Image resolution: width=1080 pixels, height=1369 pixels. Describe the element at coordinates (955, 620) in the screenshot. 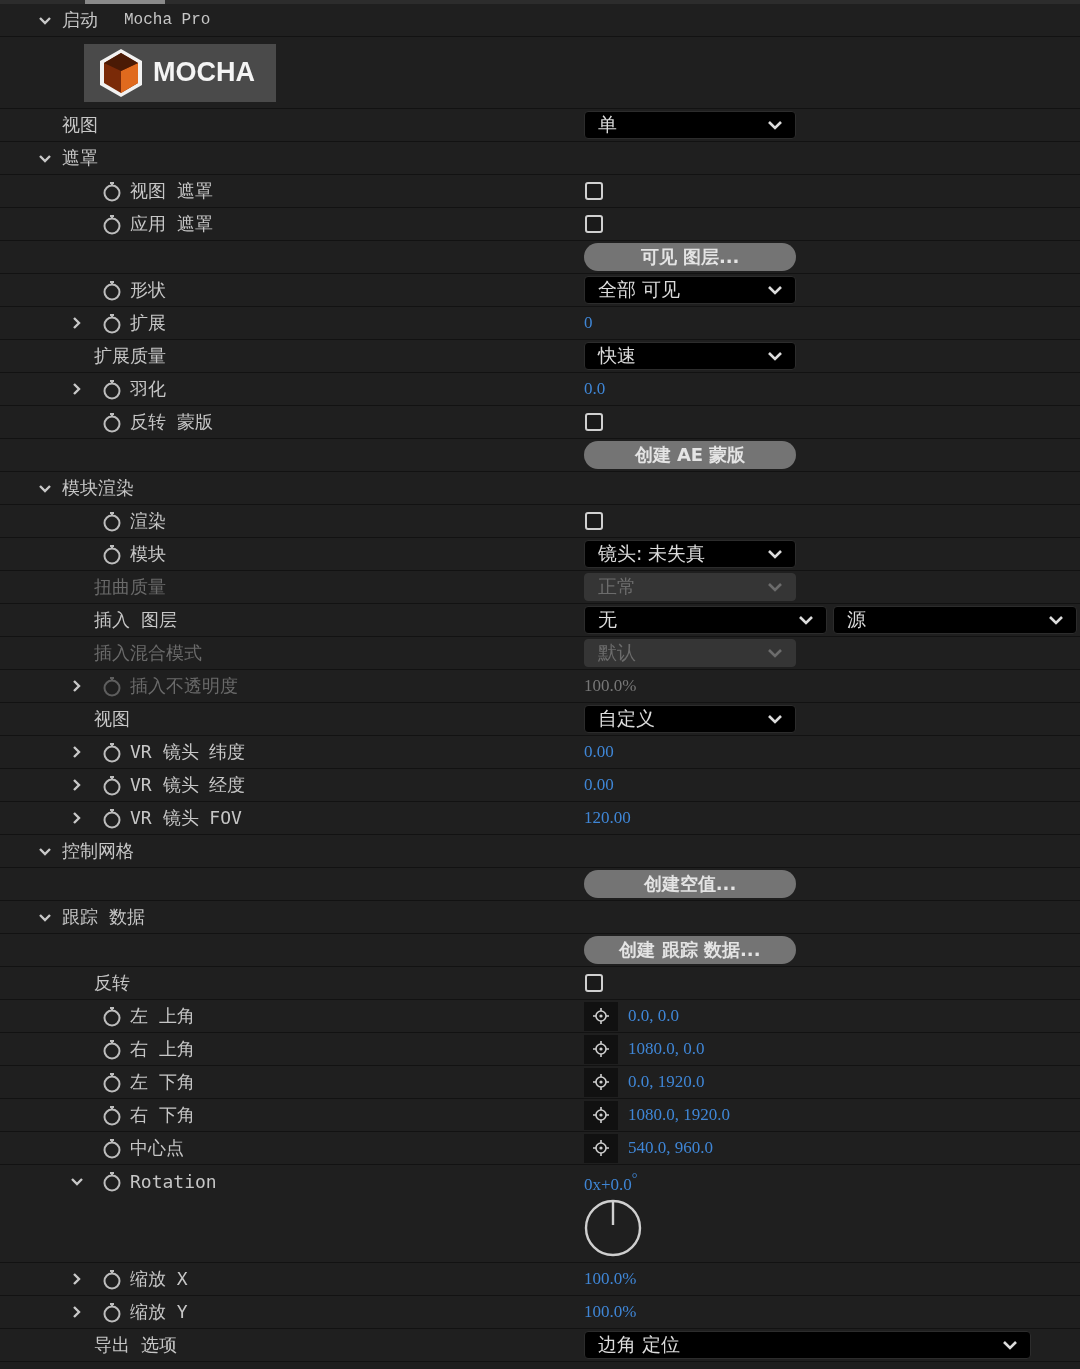

I see `dropdown: 源` at that location.